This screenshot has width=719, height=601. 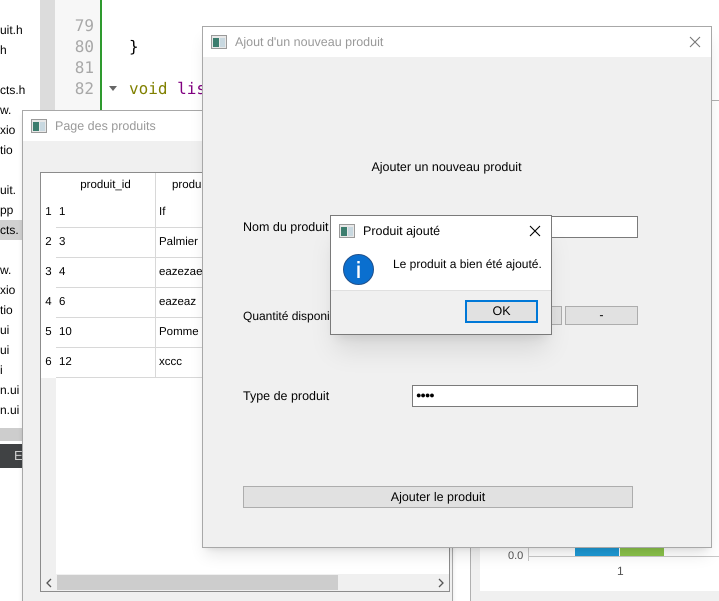 What do you see at coordinates (438, 497) in the screenshot?
I see `add-product-button: Ajouter le produit` at bounding box center [438, 497].